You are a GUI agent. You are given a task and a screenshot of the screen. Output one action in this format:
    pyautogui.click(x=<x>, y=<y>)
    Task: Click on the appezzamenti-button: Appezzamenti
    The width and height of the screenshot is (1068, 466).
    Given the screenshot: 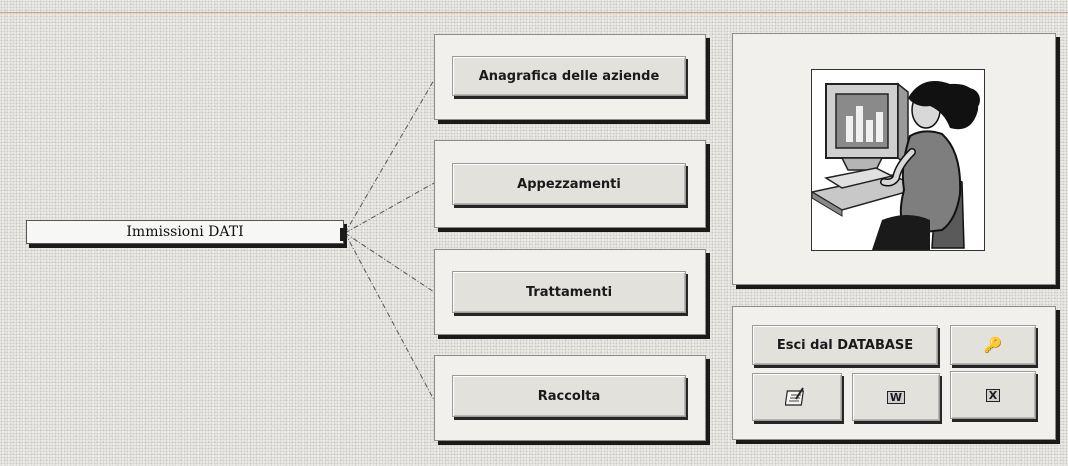 What is the action you would take?
    pyautogui.click(x=569, y=184)
    